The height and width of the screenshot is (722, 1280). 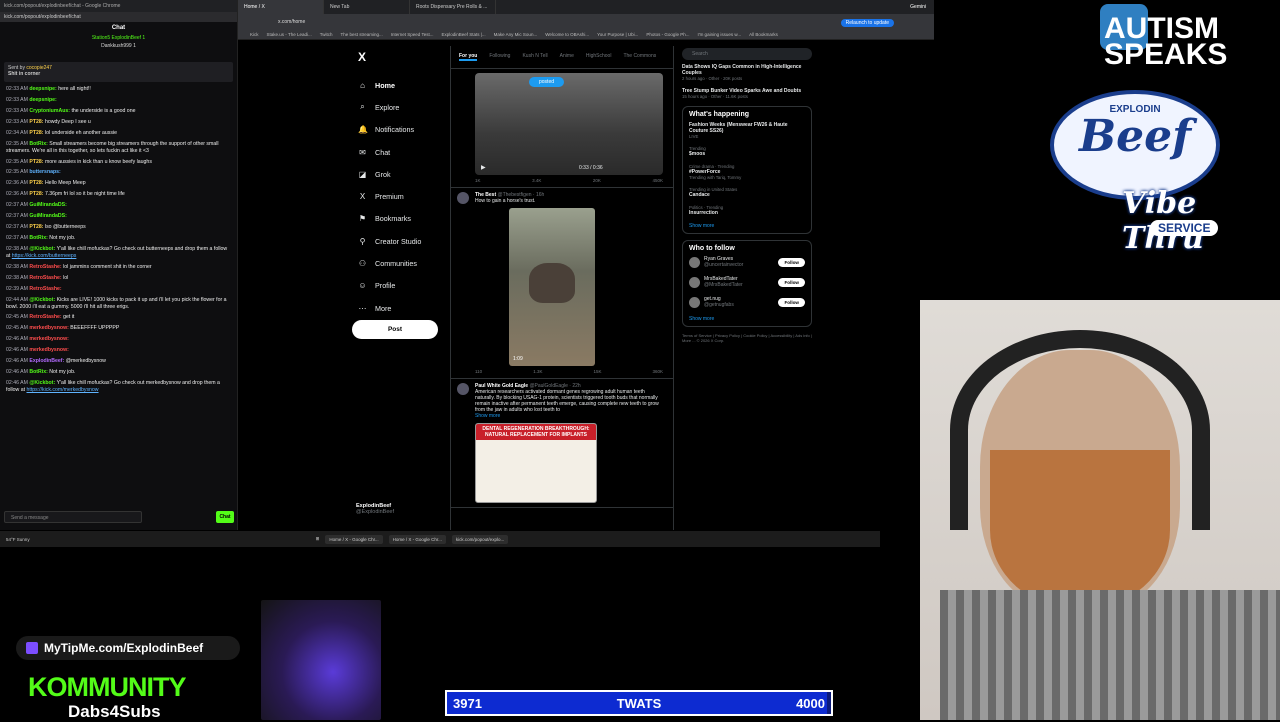 What do you see at coordinates (118, 72) in the screenshot?
I see `pinned-message: Sent by cocopie247 Shit in corner` at bounding box center [118, 72].